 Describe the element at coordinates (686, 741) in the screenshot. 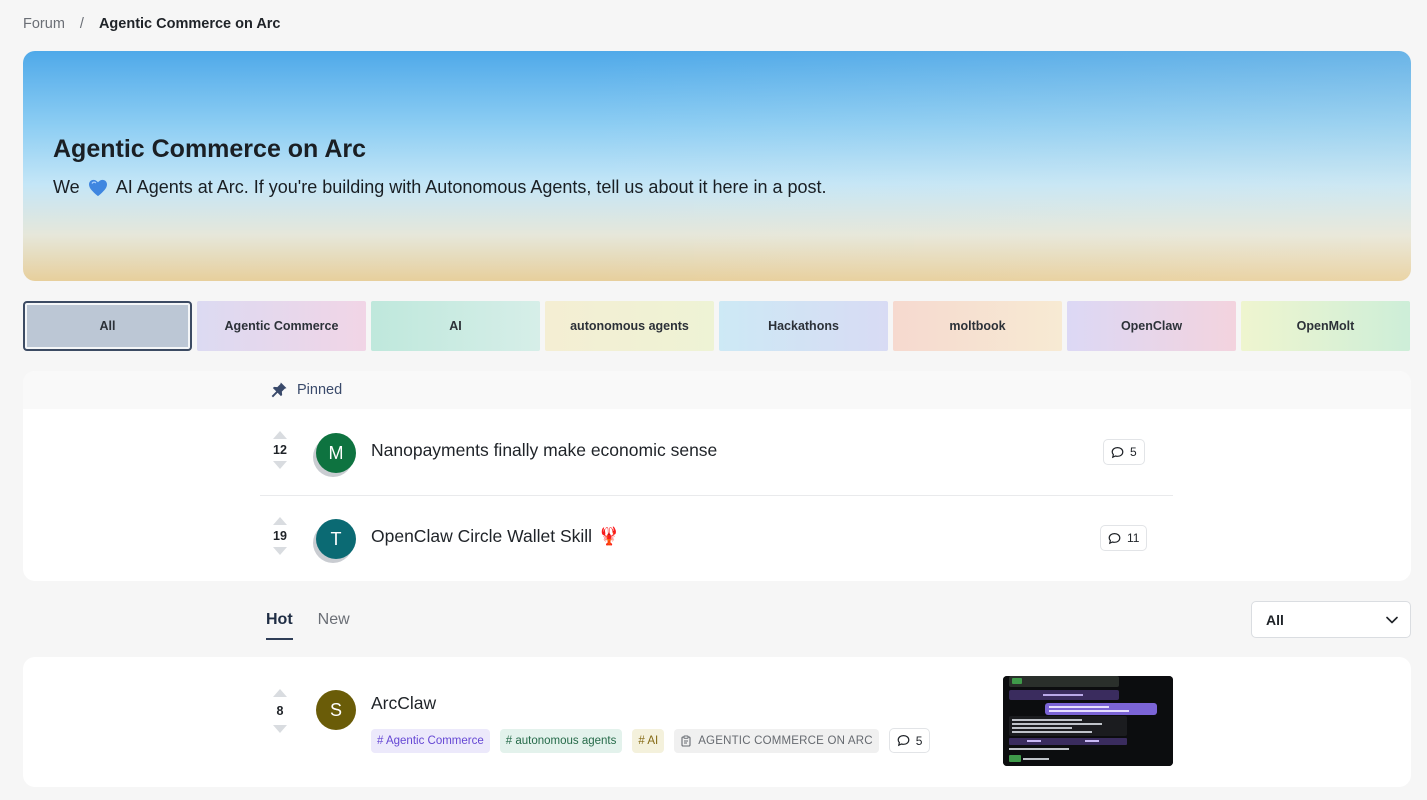

I see `clipboard-icon` at that location.